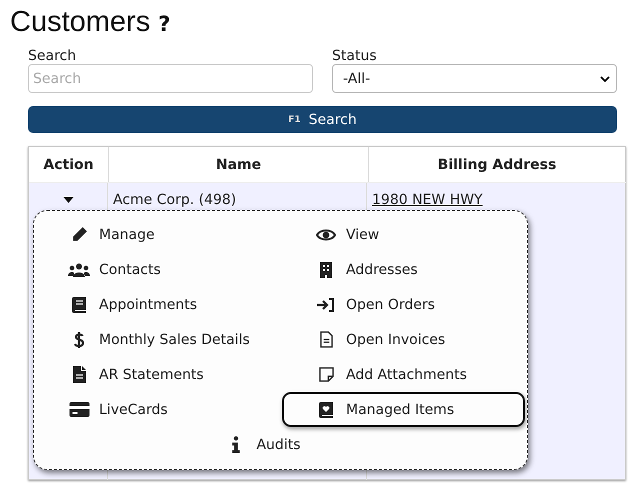 The image size is (628, 498). Describe the element at coordinates (68, 200) in the screenshot. I see `caret-down-icon` at that location.